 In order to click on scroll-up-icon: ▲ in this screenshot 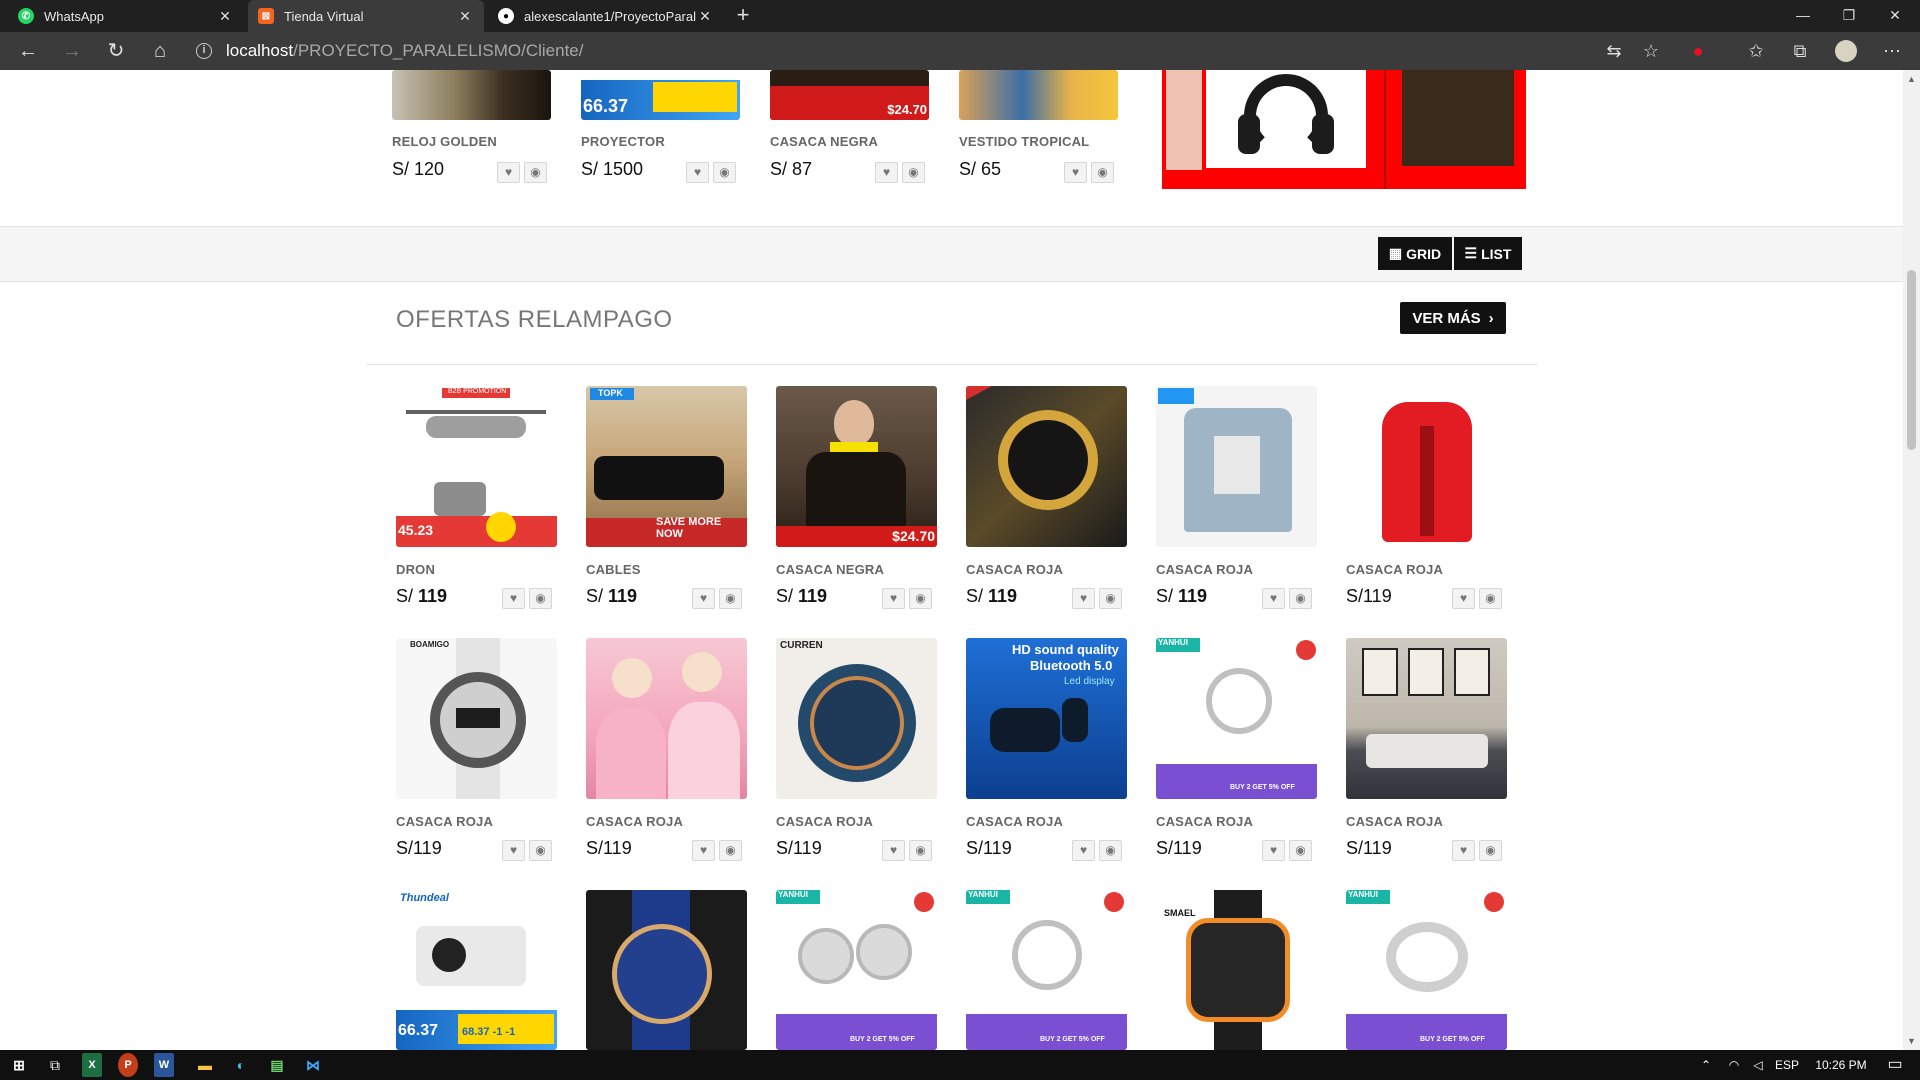, I will do `click(1911, 79)`.